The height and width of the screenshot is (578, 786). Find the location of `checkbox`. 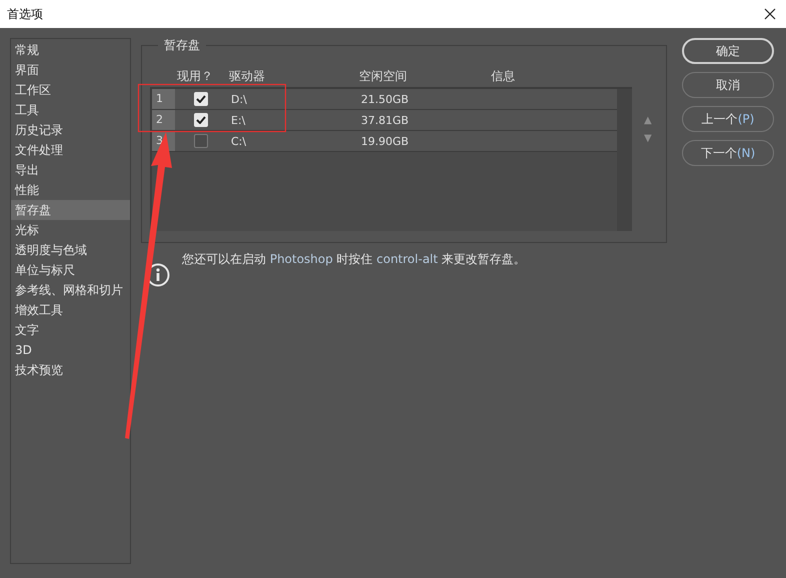

checkbox is located at coordinates (201, 141).